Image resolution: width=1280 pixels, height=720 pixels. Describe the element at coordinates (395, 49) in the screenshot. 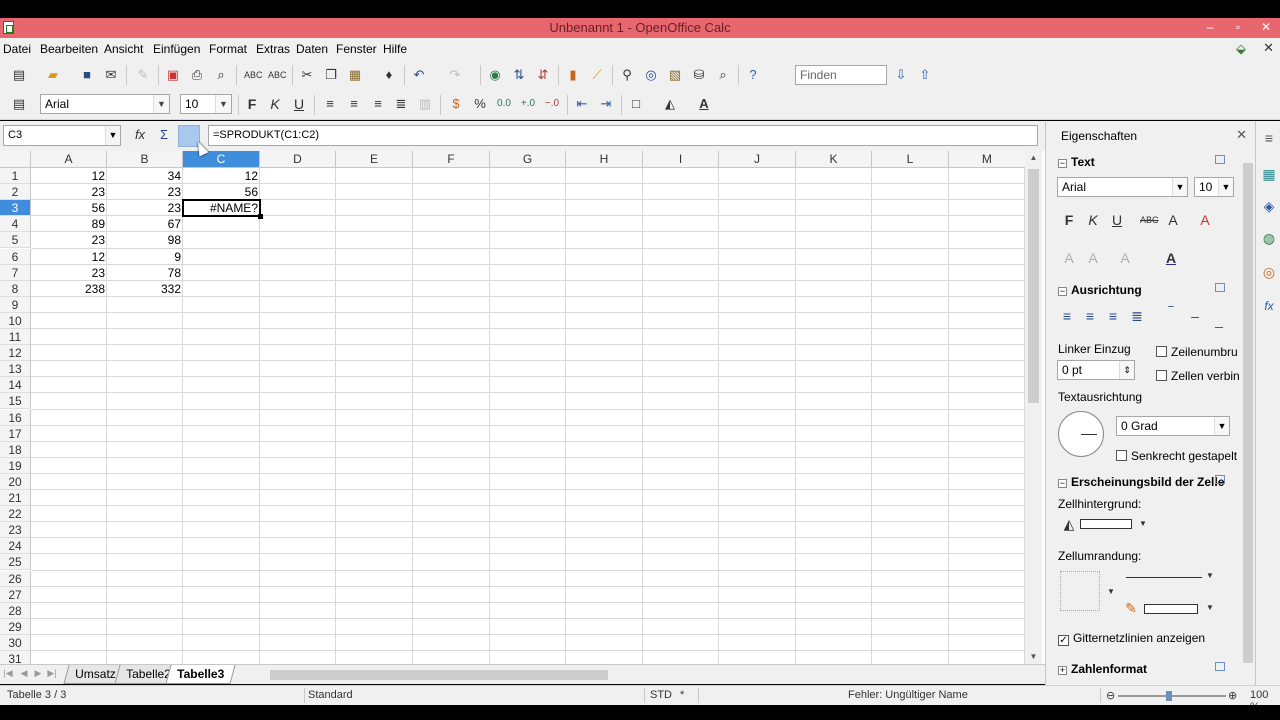

I see `menu-hilfe: Hilfe` at that location.